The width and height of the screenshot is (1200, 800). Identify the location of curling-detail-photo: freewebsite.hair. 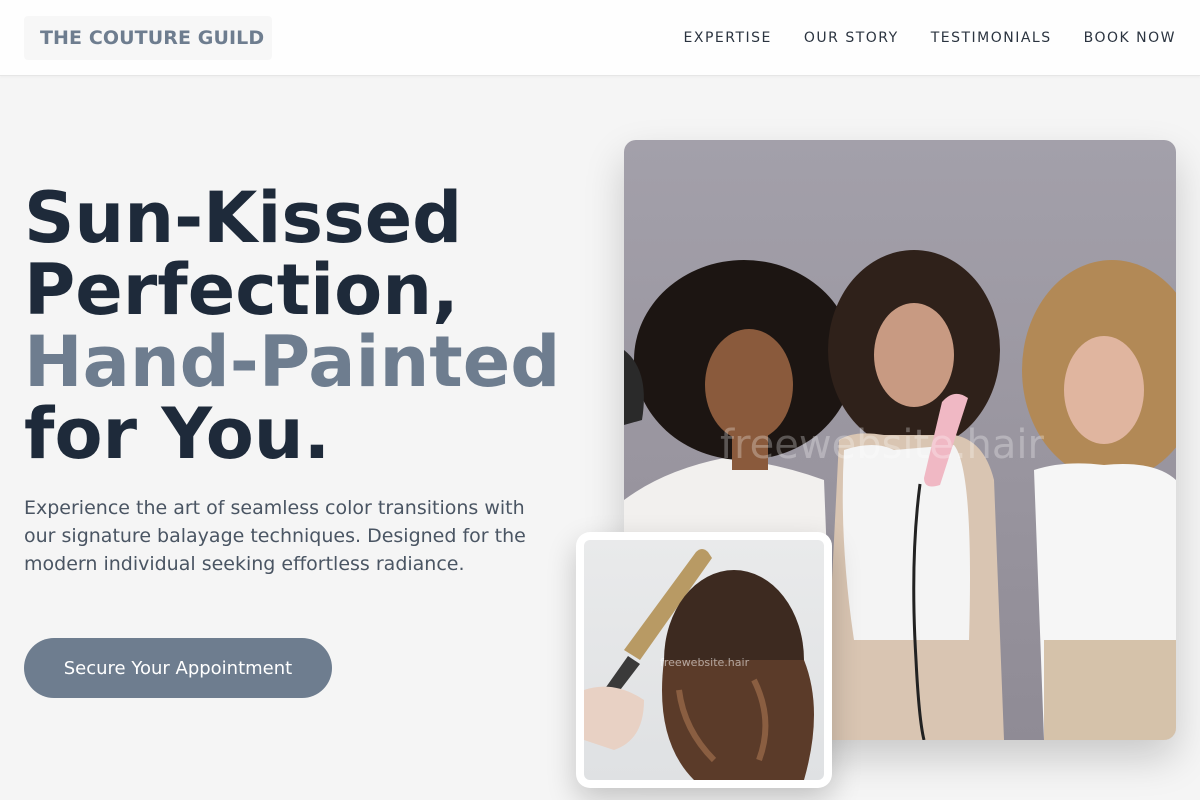
(704, 660).